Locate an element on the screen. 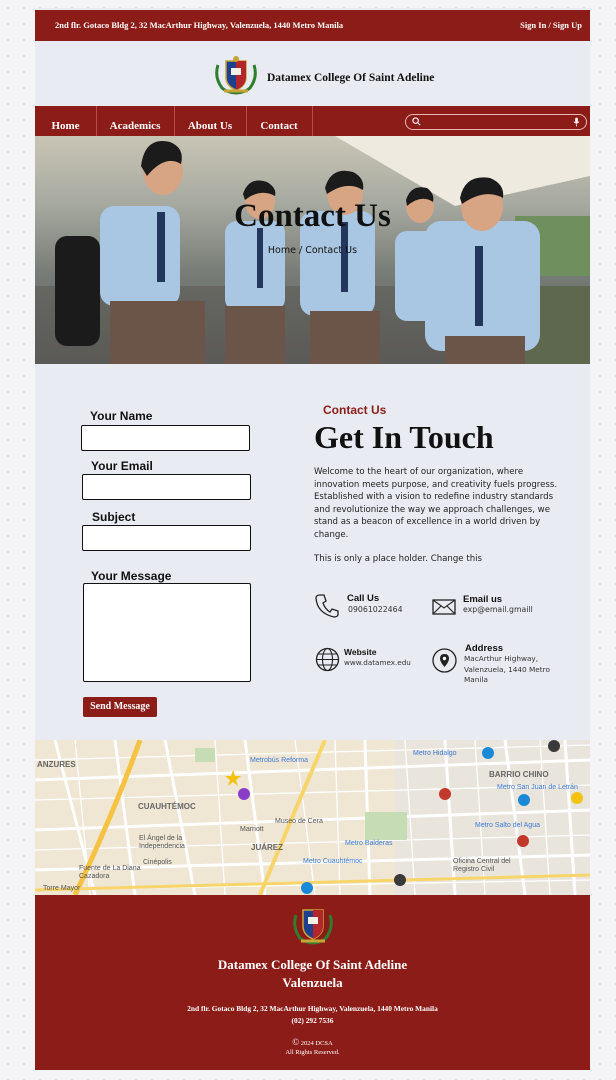 The height and width of the screenshot is (1080, 616). message-label: Your Message is located at coordinates (131, 576).